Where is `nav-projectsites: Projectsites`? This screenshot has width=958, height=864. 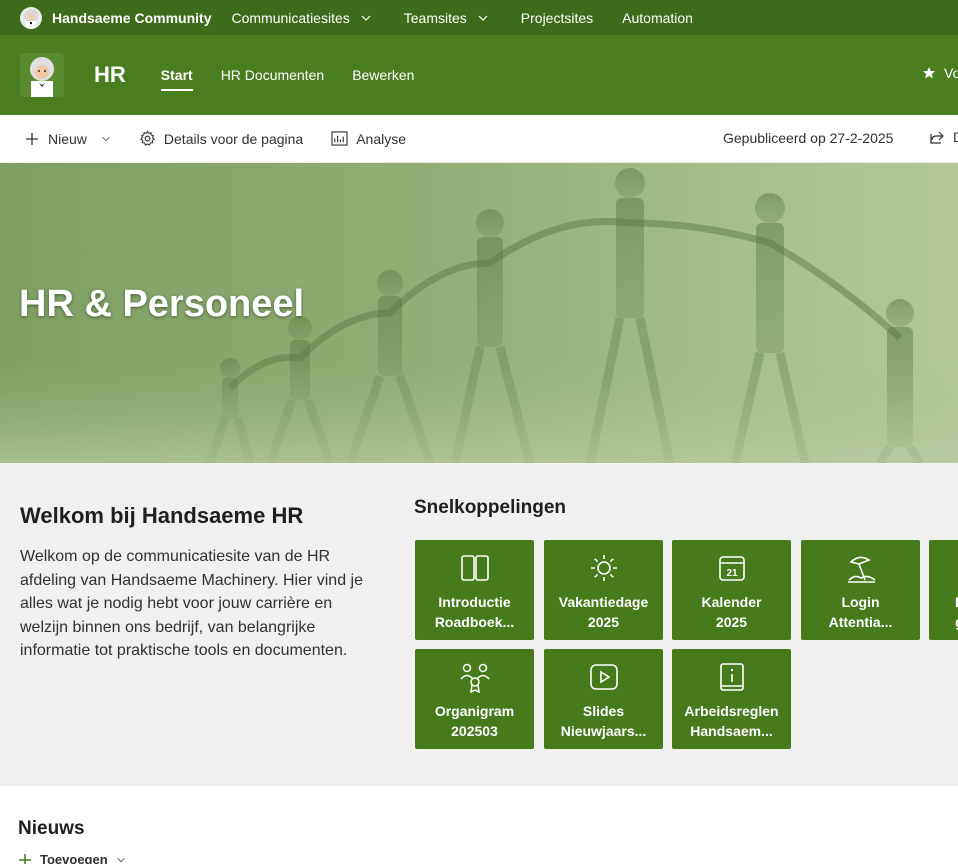 nav-projectsites: Projectsites is located at coordinates (557, 18).